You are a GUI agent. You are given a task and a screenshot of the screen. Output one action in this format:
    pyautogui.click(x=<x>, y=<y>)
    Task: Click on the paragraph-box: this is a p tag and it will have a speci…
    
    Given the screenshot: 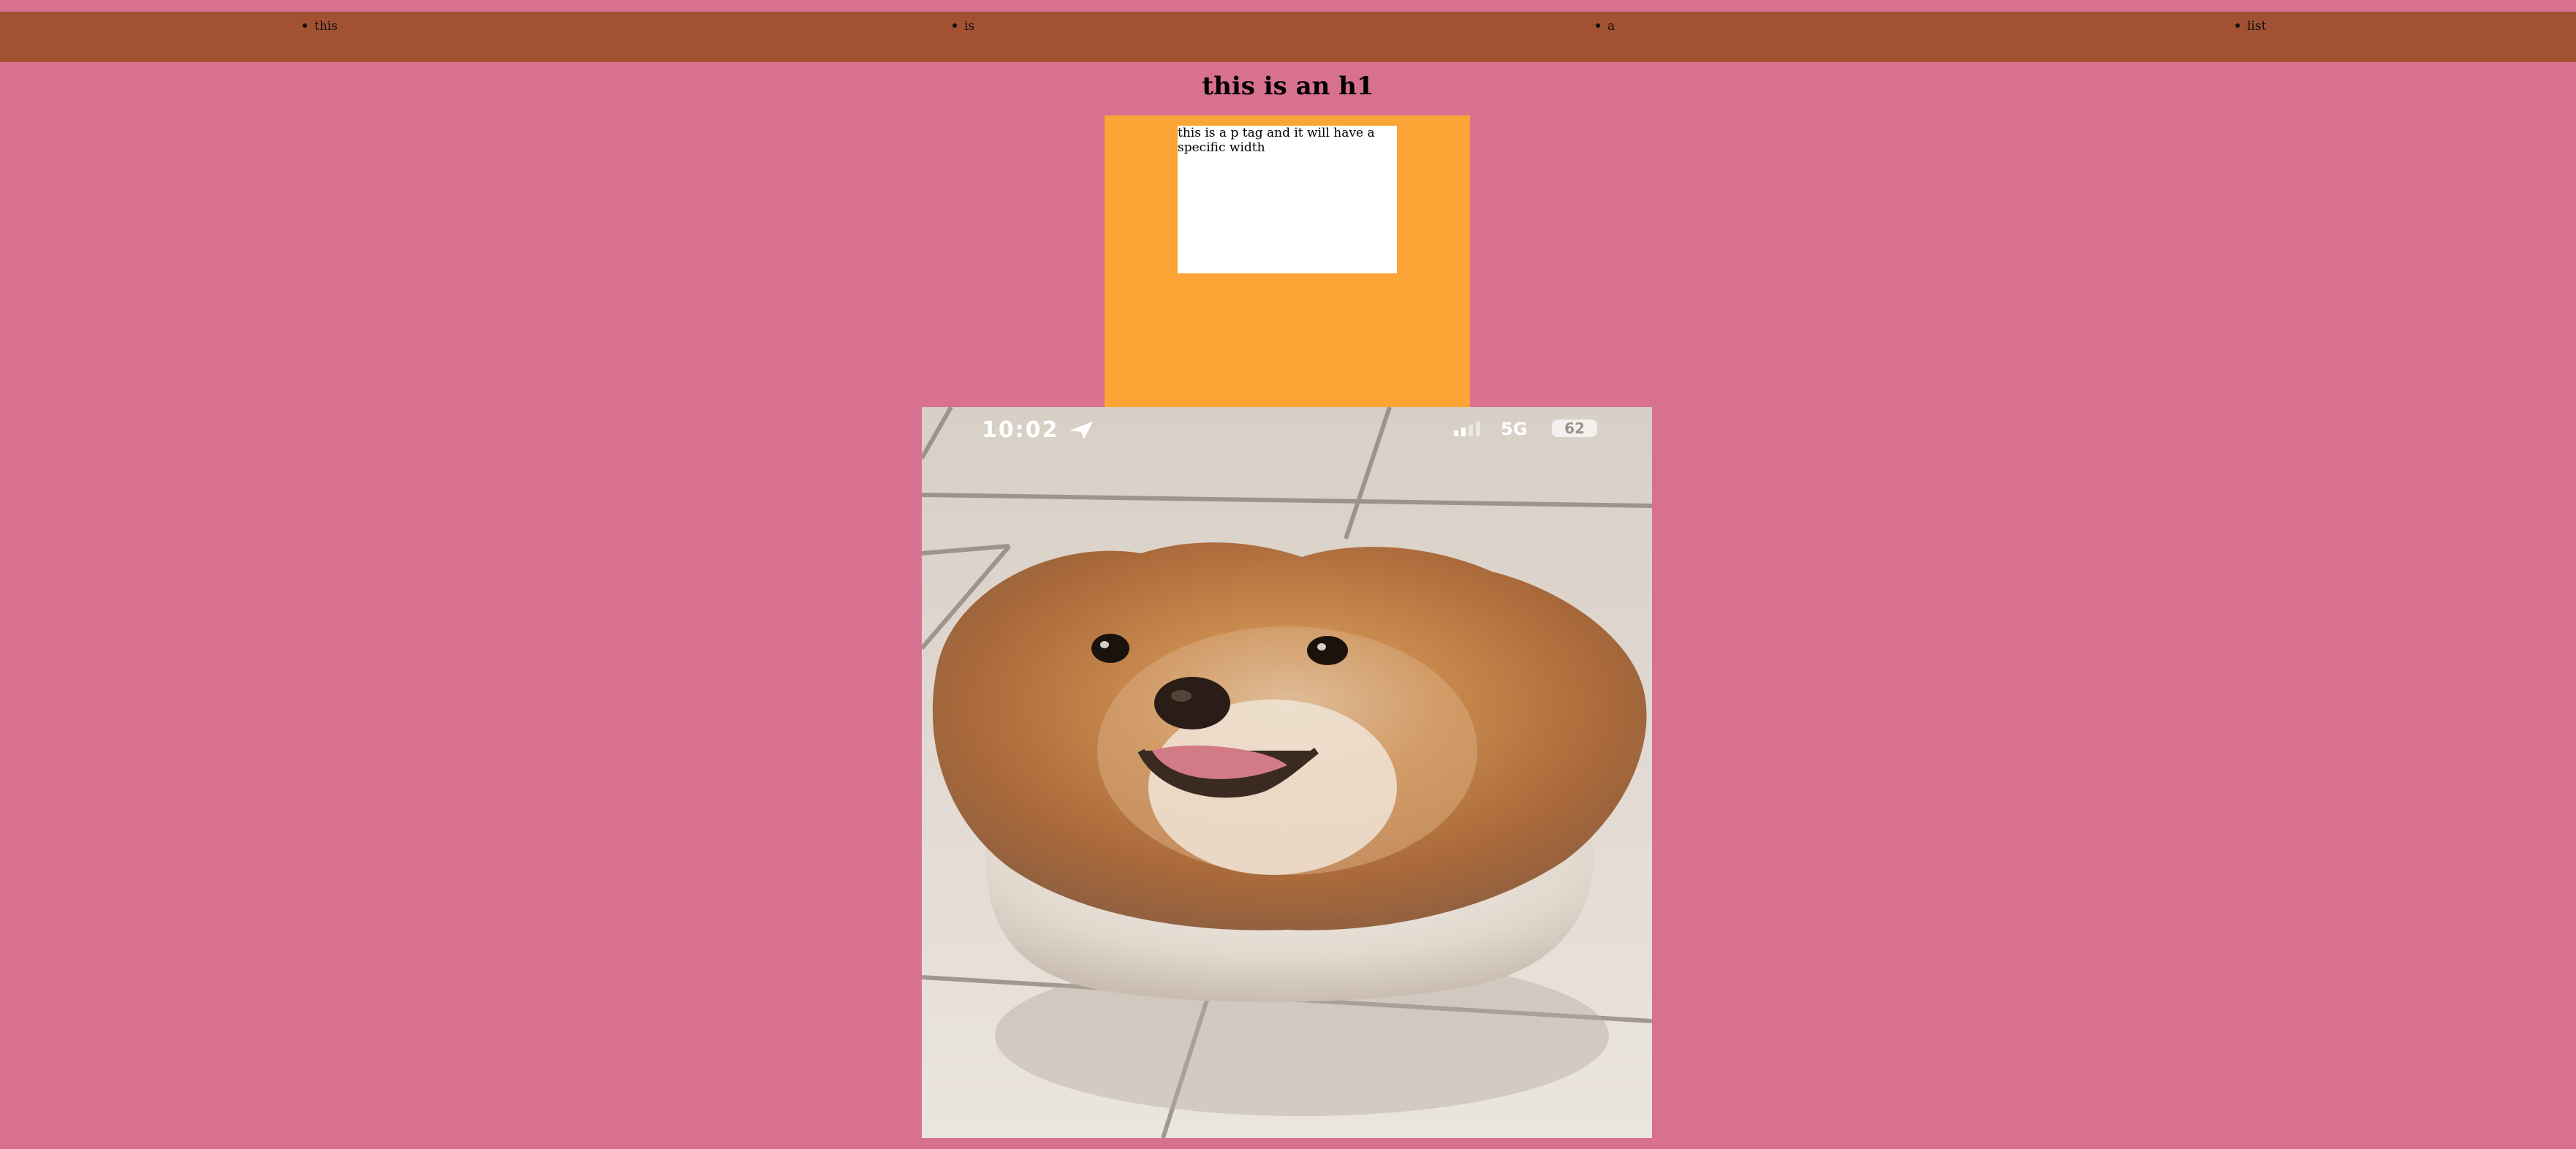 What is the action you would take?
    pyautogui.click(x=1287, y=199)
    